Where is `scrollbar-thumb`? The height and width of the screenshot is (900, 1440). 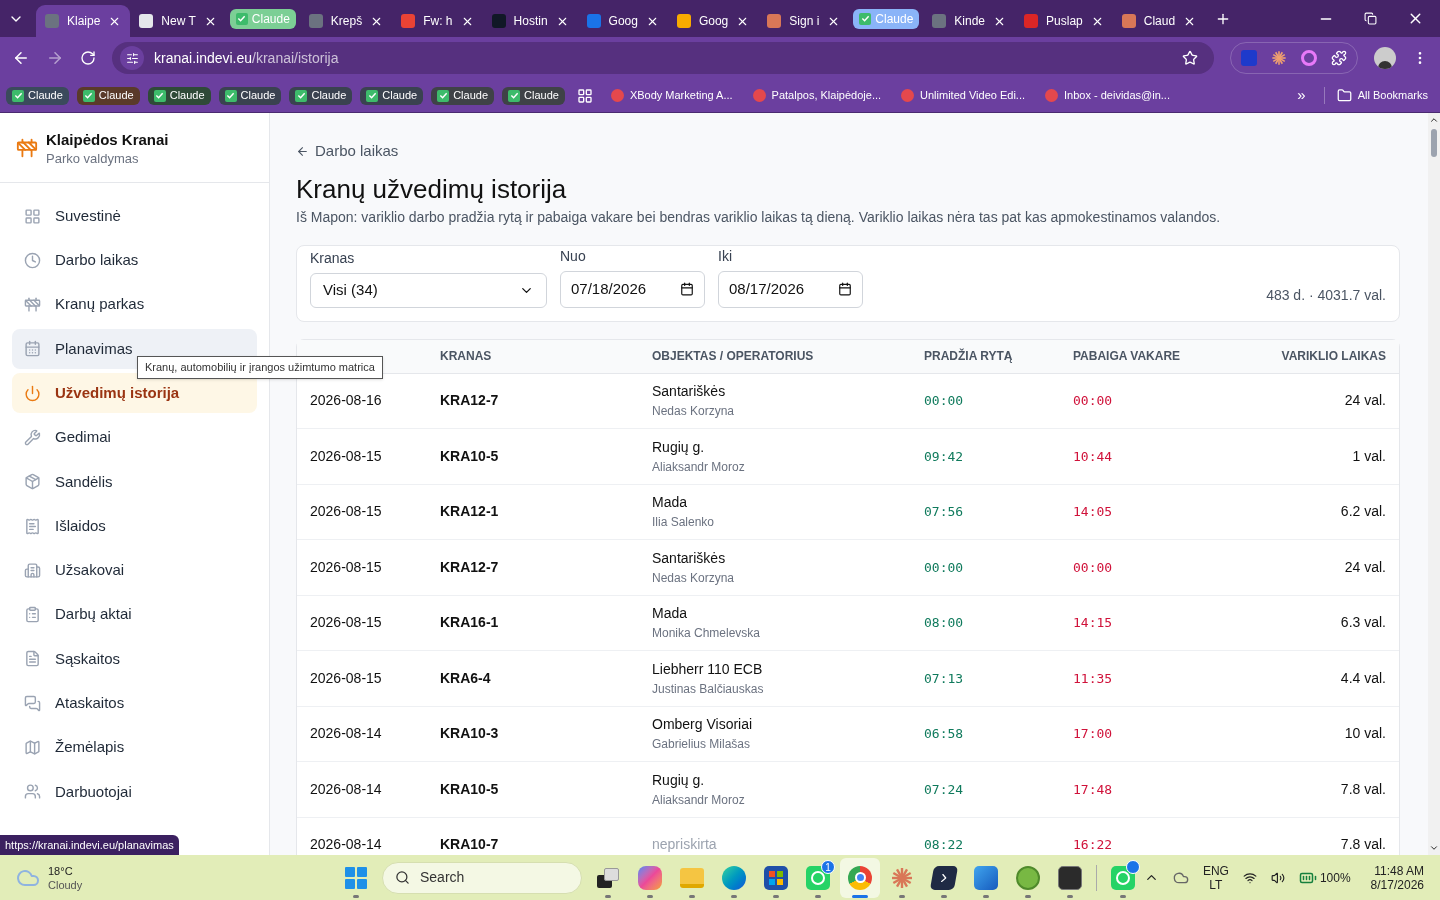 scrollbar-thumb is located at coordinates (1434, 143).